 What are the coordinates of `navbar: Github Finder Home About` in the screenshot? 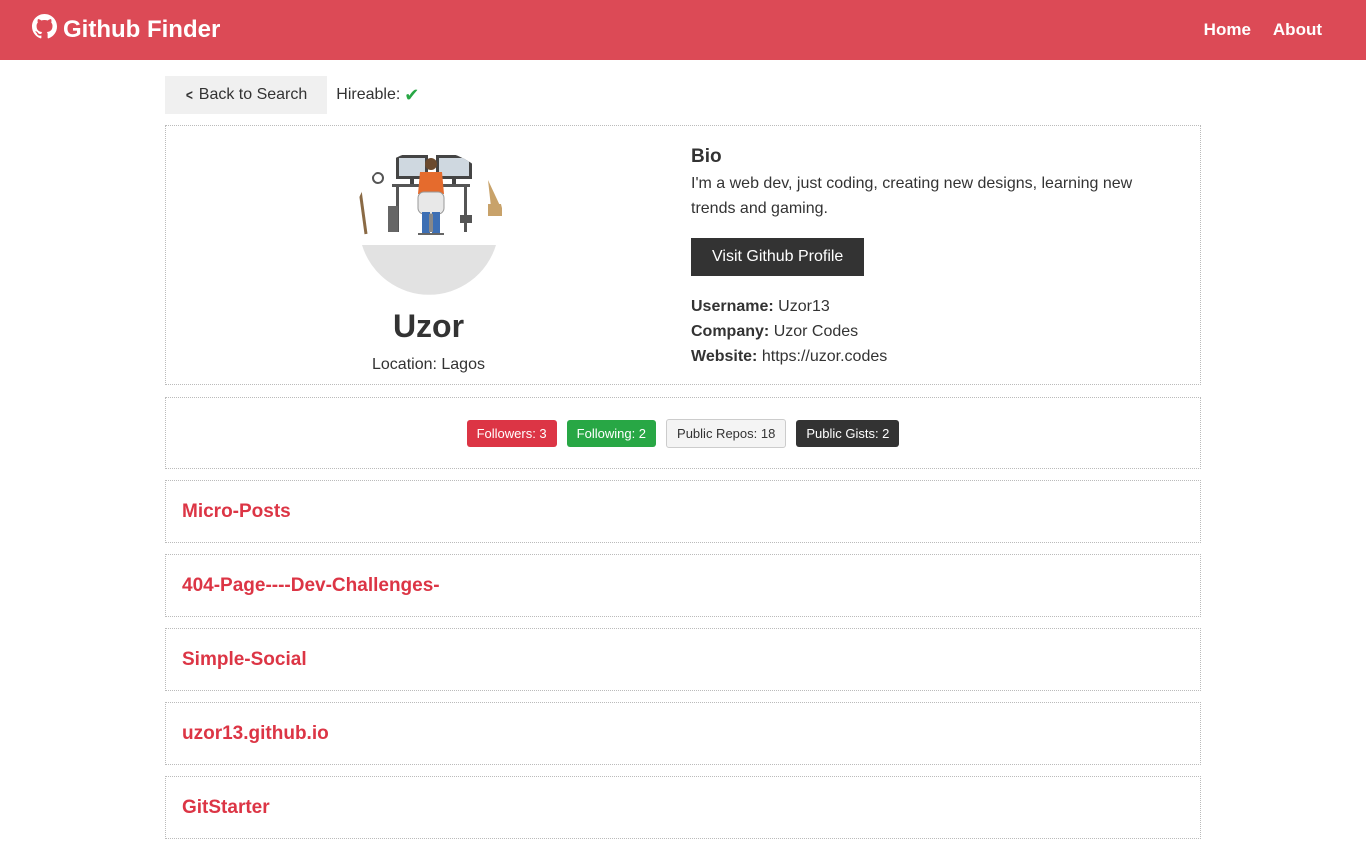 It's located at (683, 30).